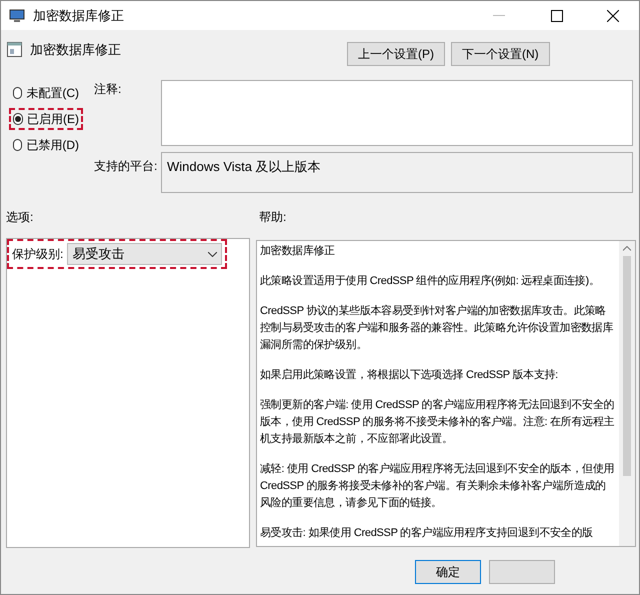 Image resolution: width=640 pixels, height=595 pixels. Describe the element at coordinates (53, 119) in the screenshot. I see `radio-label: 已启用(E)` at that location.